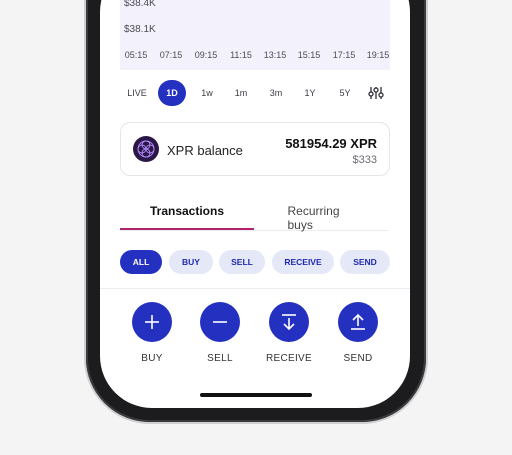 The height and width of the screenshot is (455, 512). I want to click on filter-chip-sell: SELL, so click(242, 262).